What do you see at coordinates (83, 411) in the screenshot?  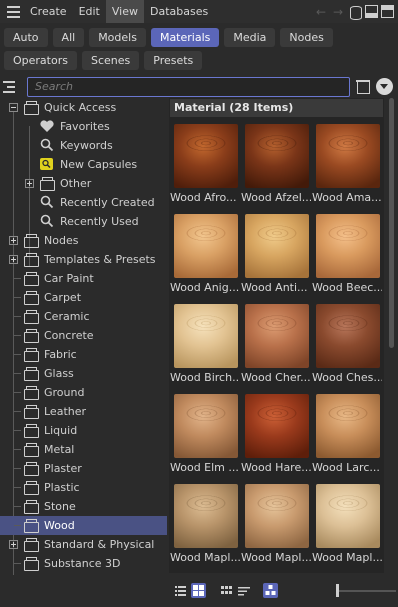 I see `tree-item-leather: Leather` at bounding box center [83, 411].